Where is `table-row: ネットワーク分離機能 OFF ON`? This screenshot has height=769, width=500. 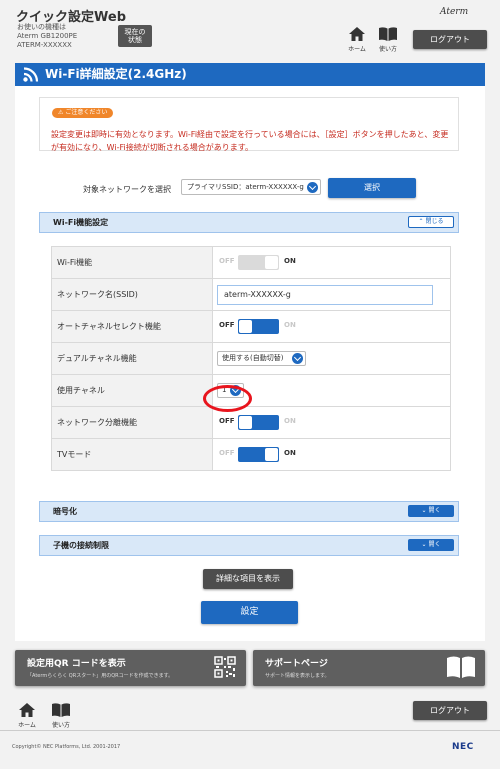 table-row: ネットワーク分離機能 OFF ON is located at coordinates (251, 422).